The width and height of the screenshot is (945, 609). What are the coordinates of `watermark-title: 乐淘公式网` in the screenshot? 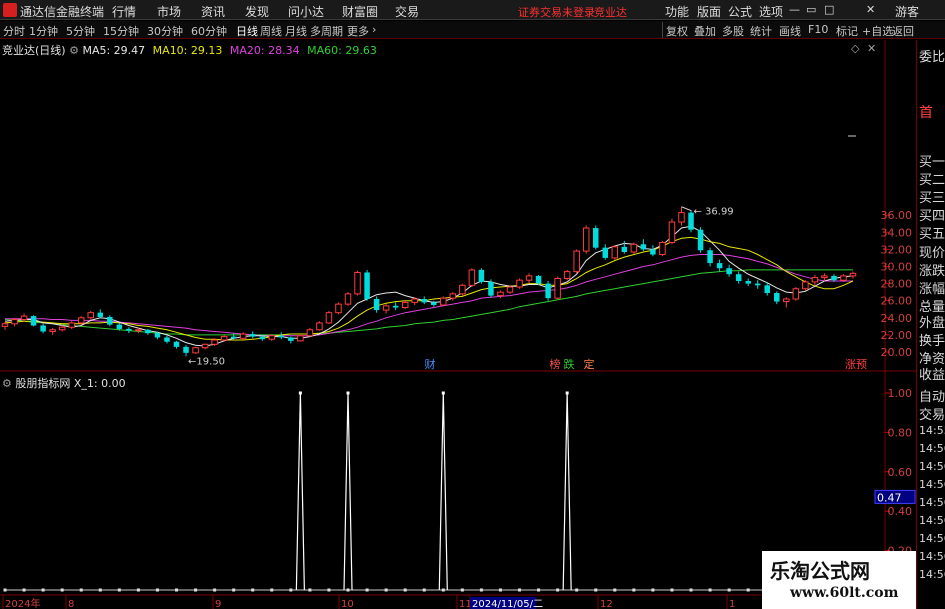 It's located at (820, 571).